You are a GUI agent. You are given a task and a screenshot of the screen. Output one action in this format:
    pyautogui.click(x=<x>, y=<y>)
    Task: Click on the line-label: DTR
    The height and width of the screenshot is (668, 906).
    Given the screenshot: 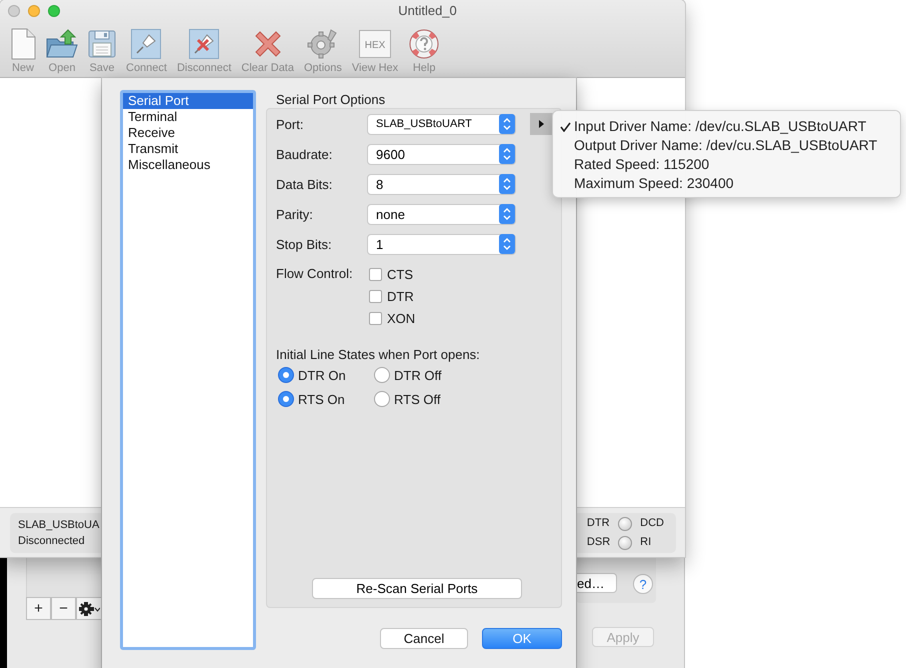 What is the action you would take?
    pyautogui.click(x=598, y=523)
    